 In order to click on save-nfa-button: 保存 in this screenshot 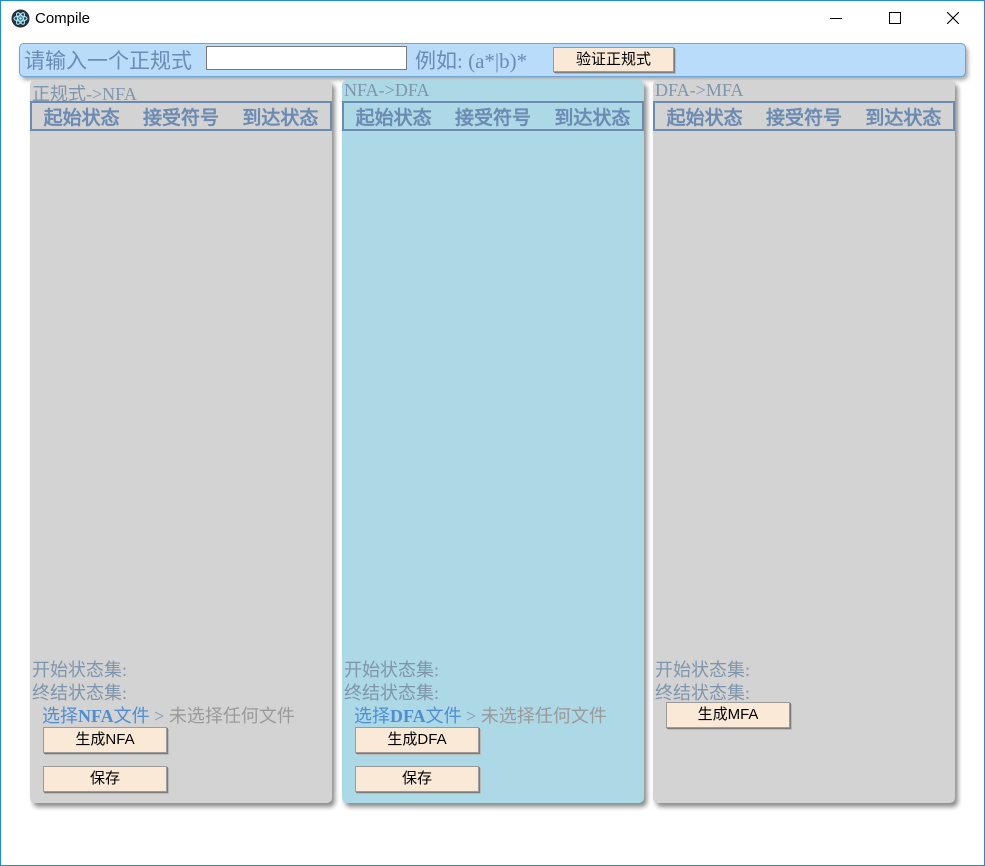, I will do `click(105, 779)`.